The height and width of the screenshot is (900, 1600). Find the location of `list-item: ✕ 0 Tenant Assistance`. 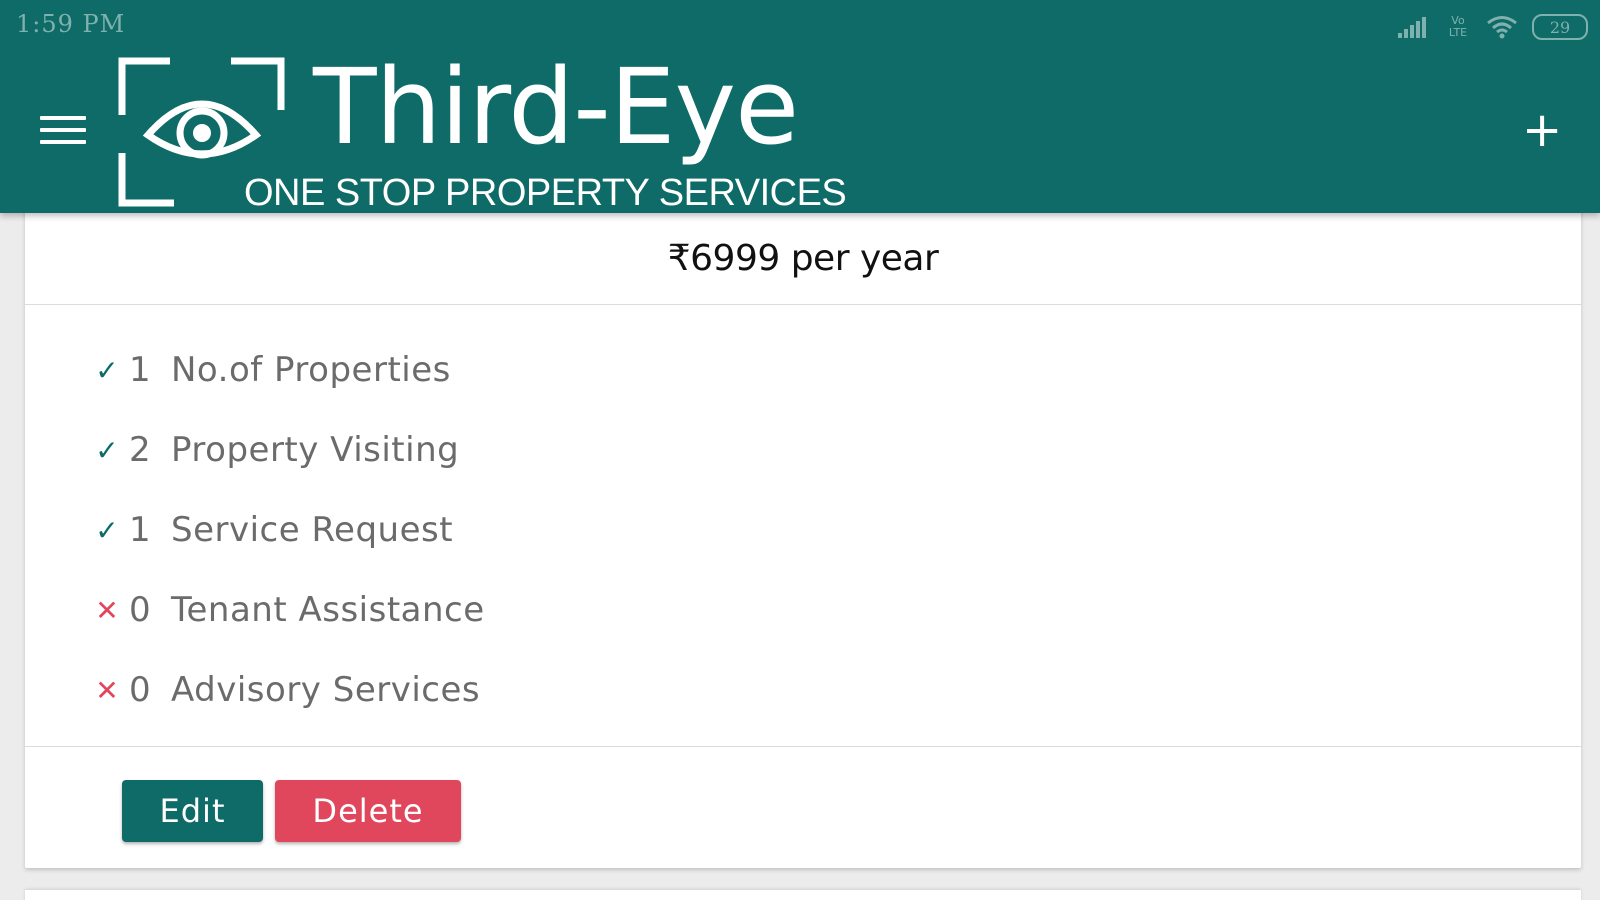

list-item: ✕ 0 Tenant Assistance is located at coordinates (286, 610).